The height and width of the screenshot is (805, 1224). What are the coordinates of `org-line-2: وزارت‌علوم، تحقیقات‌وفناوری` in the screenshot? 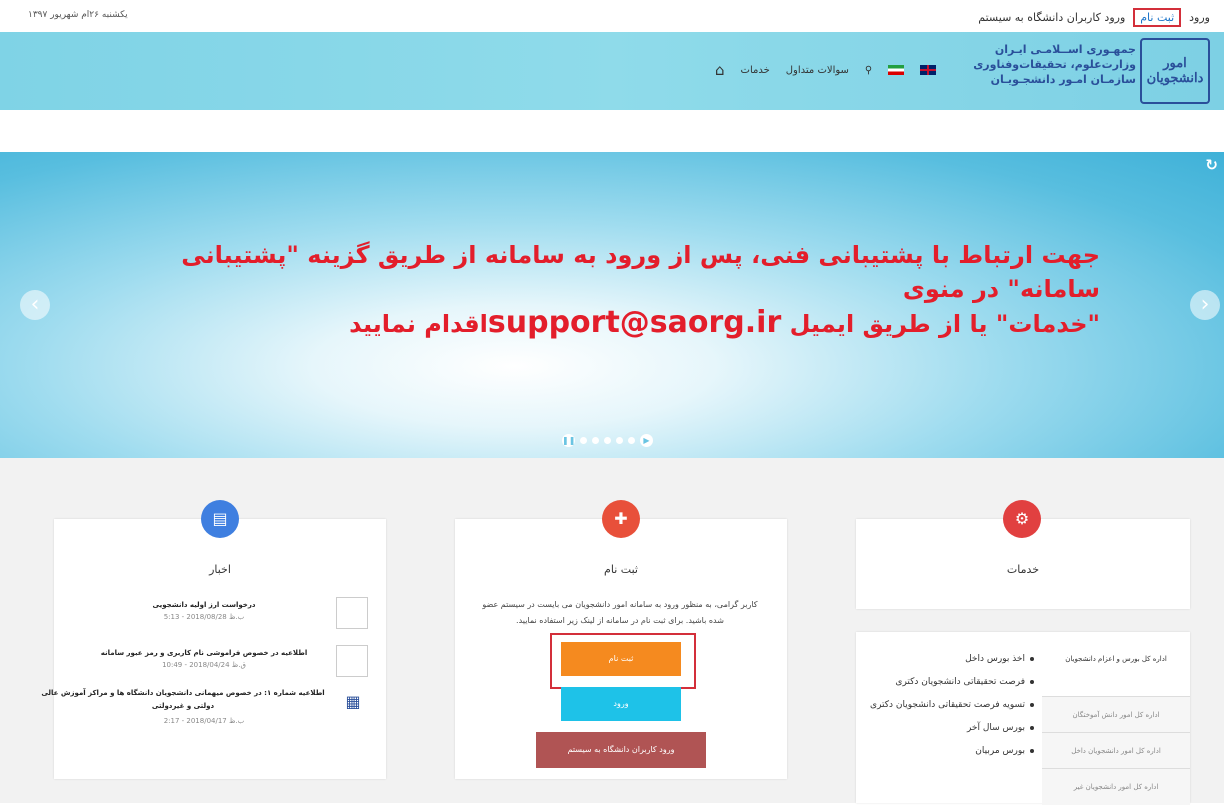 It's located at (1054, 64).